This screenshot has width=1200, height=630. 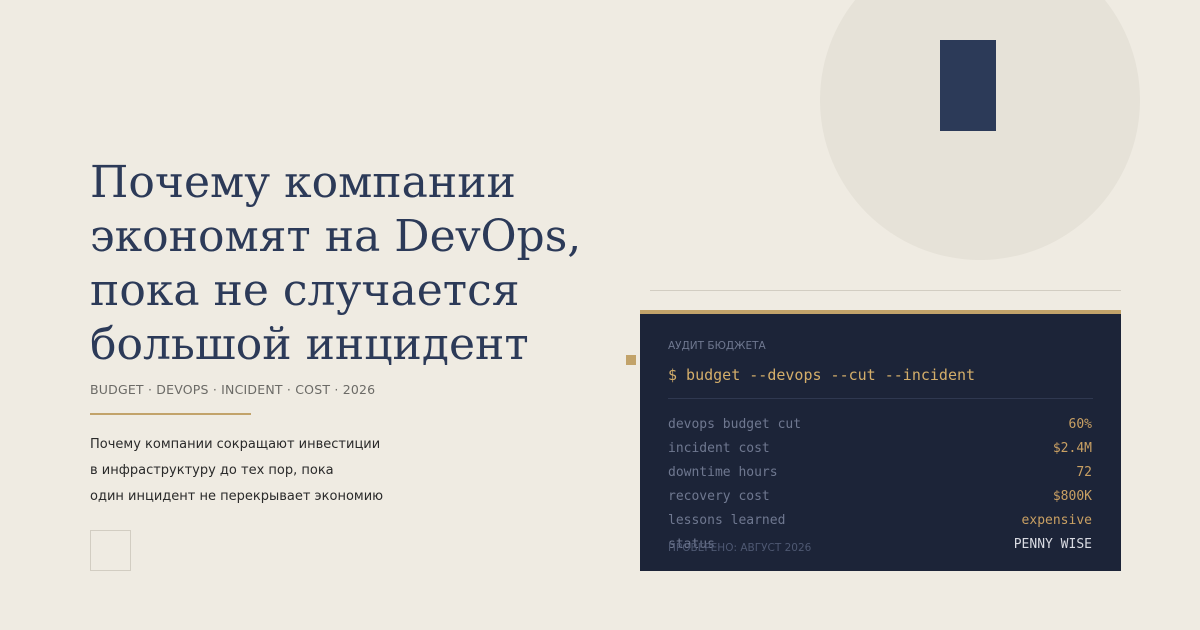 What do you see at coordinates (170, 414) in the screenshot?
I see `gold-underline` at bounding box center [170, 414].